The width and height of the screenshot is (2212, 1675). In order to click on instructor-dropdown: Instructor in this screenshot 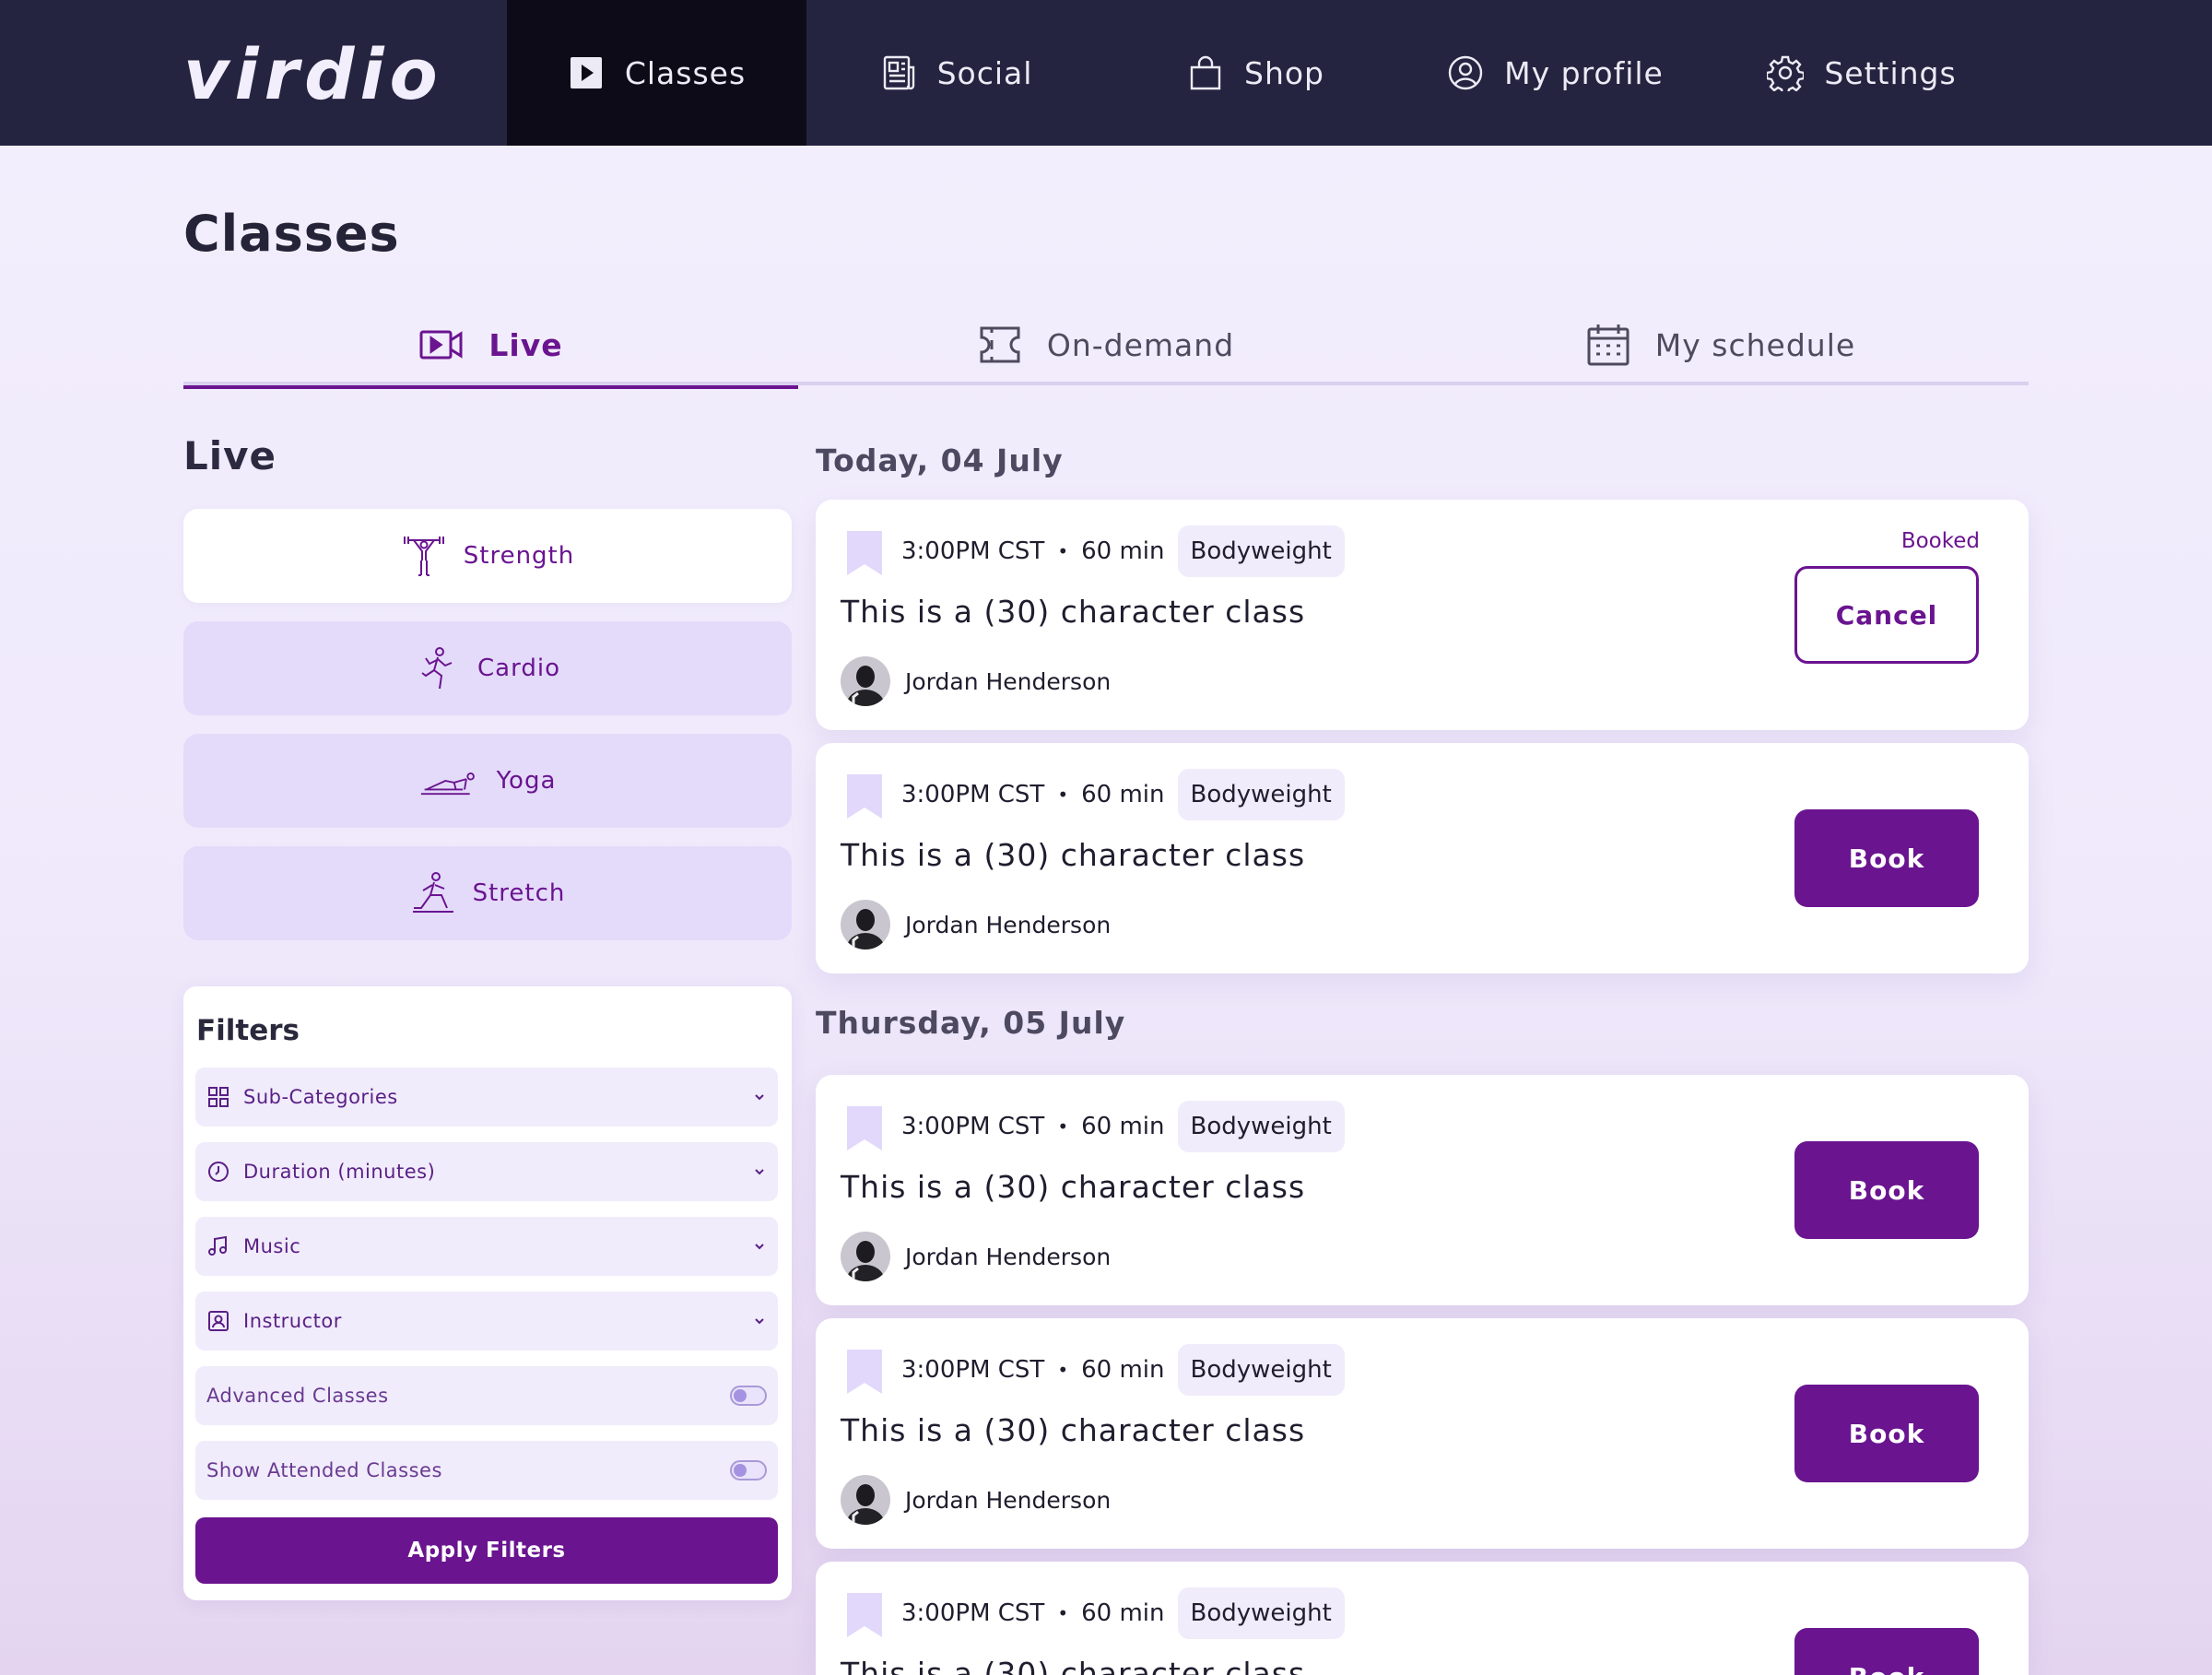, I will do `click(486, 1321)`.